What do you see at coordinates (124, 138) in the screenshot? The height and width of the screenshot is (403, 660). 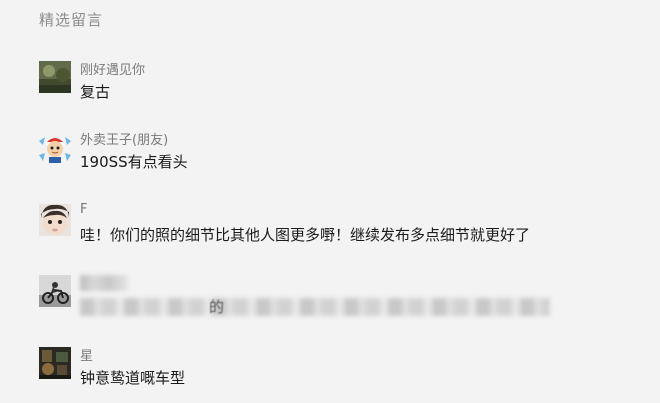 I see `comment-nickname: 外卖王子(朋友)` at bounding box center [124, 138].